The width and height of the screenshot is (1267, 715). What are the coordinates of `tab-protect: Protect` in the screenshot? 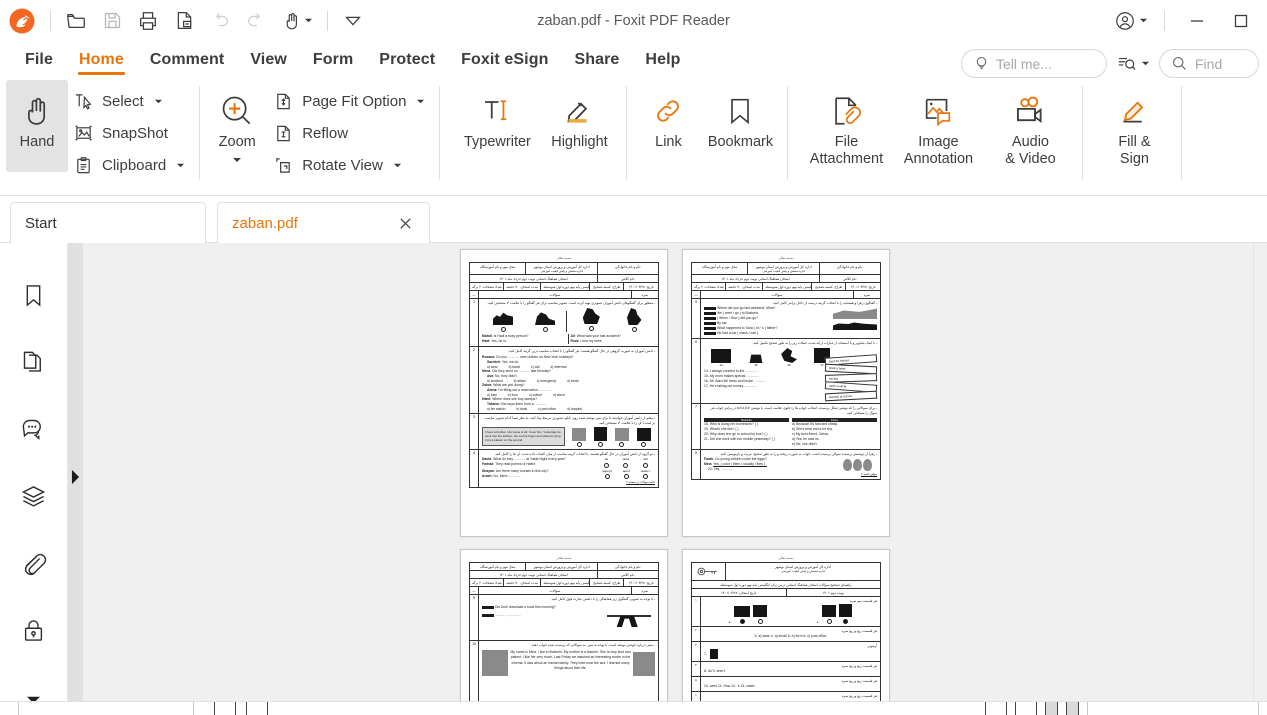 It's located at (407, 59).